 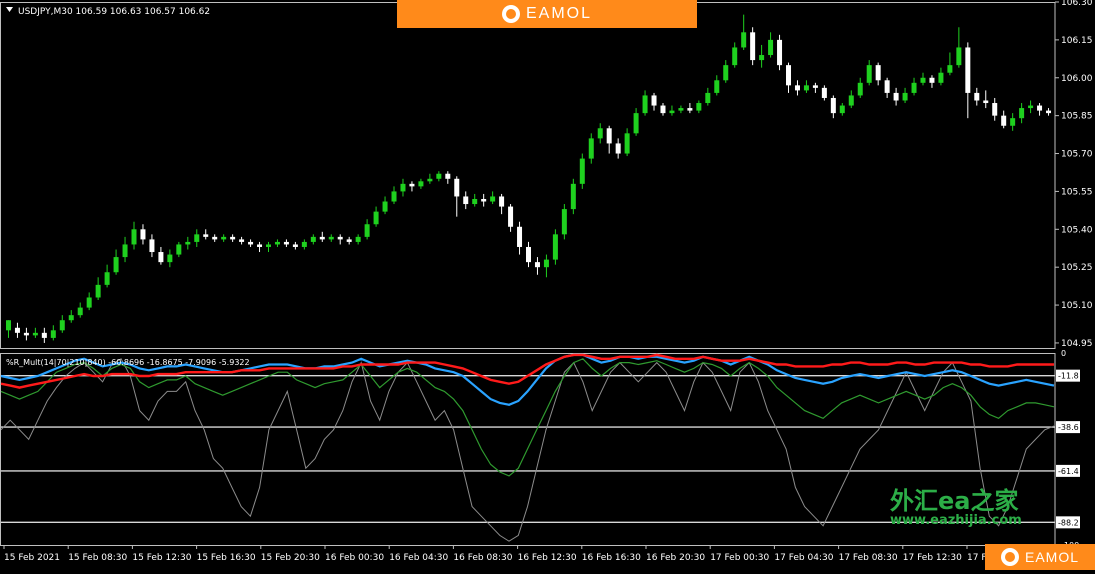 I want to click on time-axis-label: 17 Feb 12:30, so click(x=932, y=558).